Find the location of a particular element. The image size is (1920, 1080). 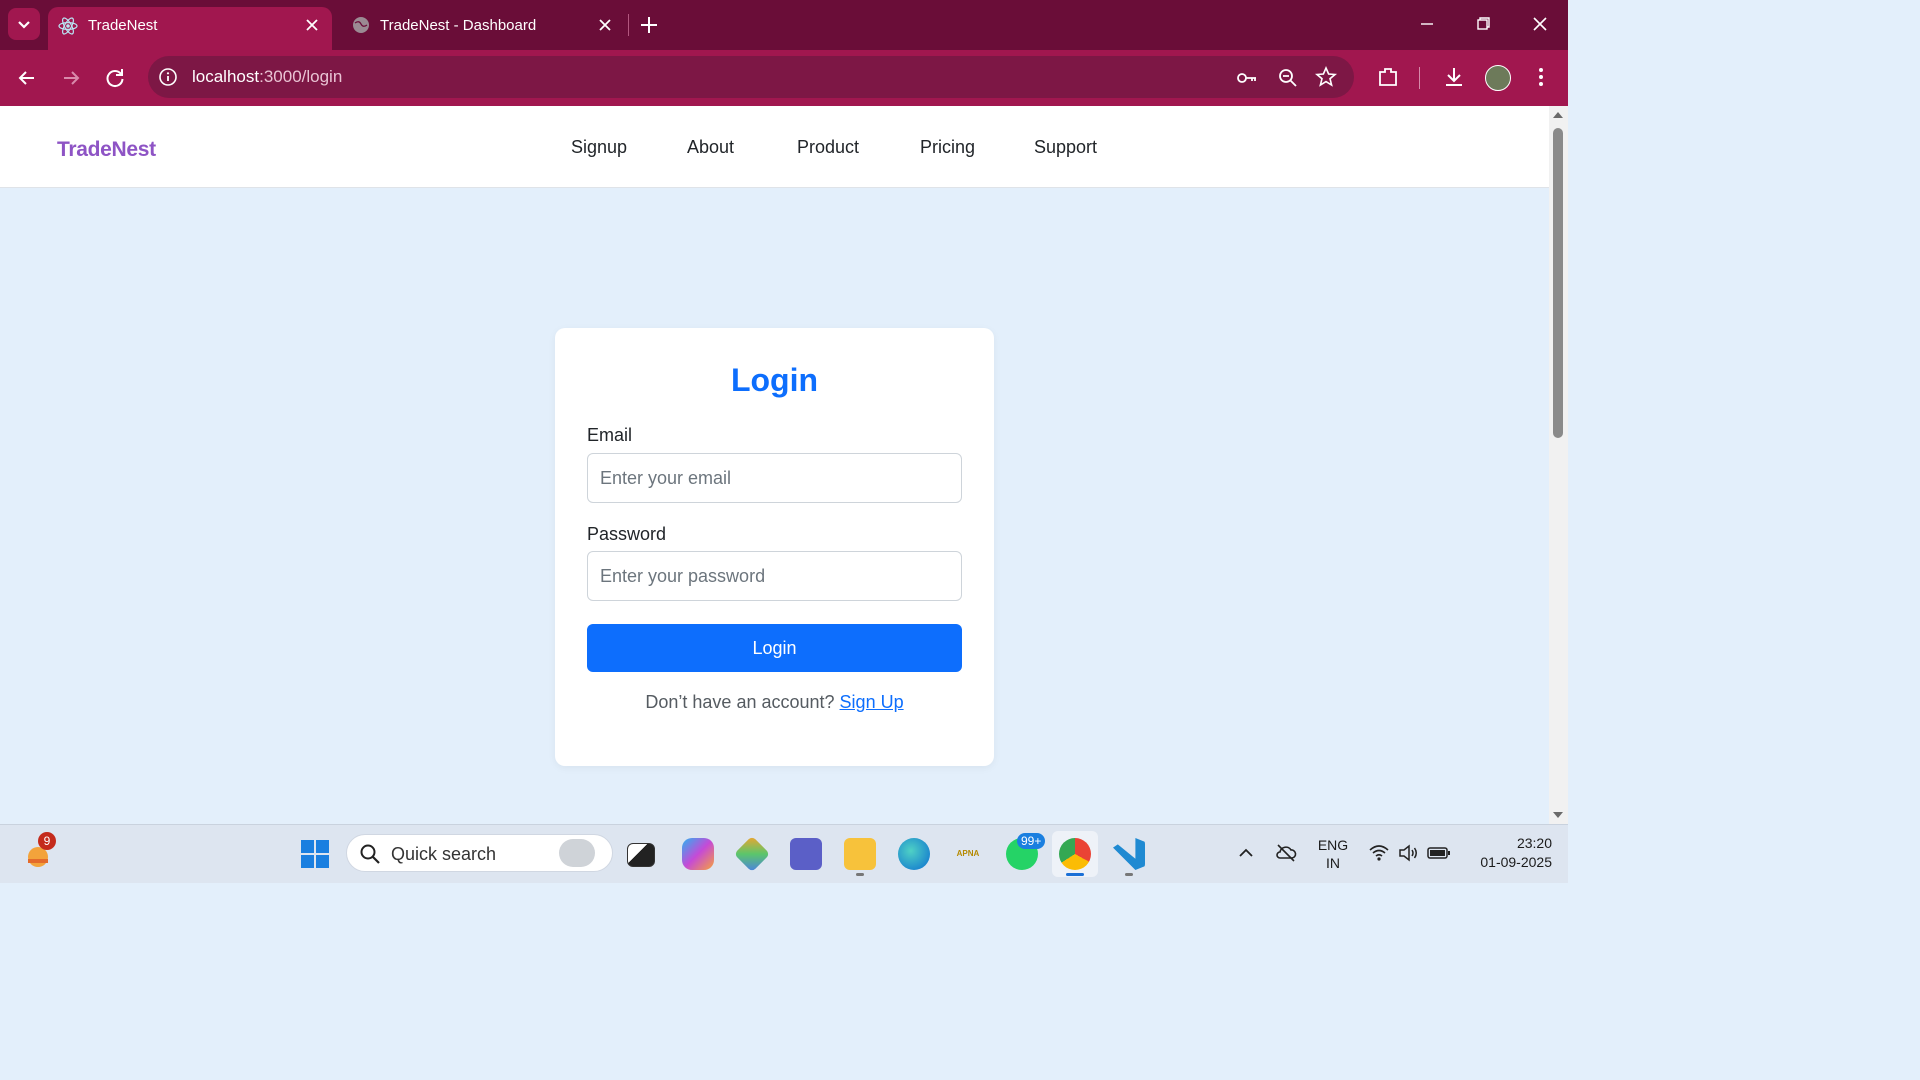

taskbar-search: Quick search is located at coordinates (479, 853).